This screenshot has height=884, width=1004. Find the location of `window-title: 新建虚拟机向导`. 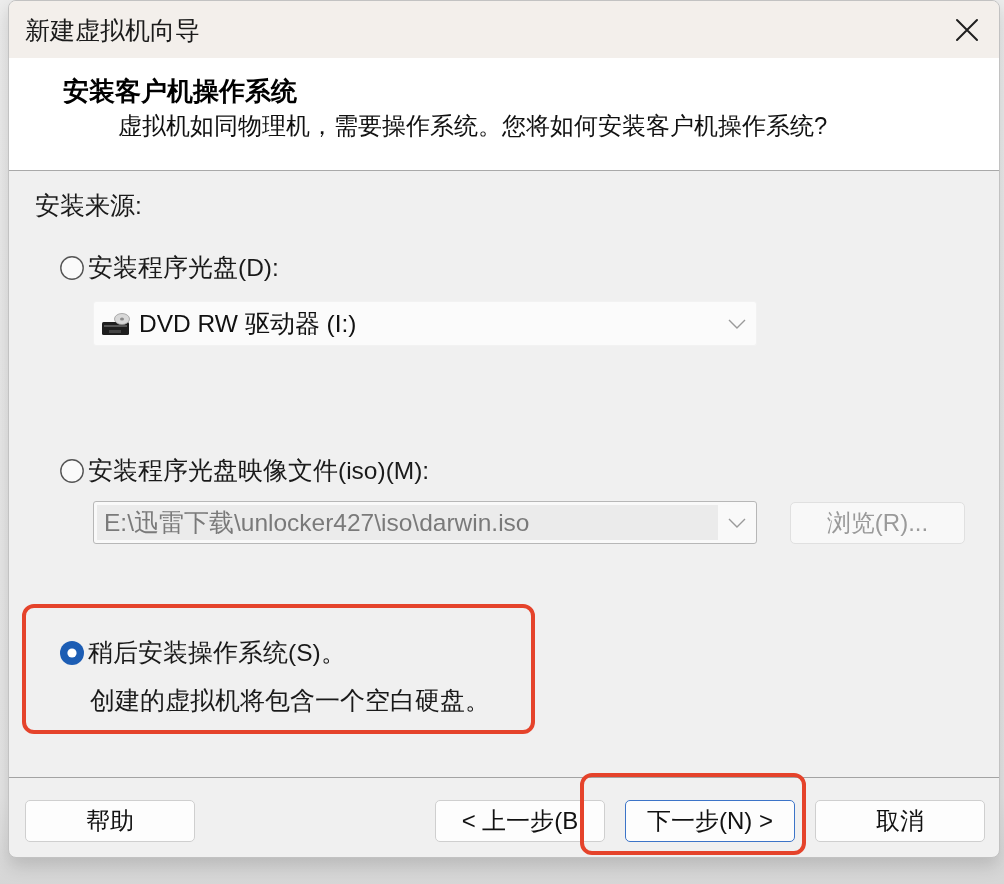

window-title: 新建虚拟机向导 is located at coordinates (112, 30).